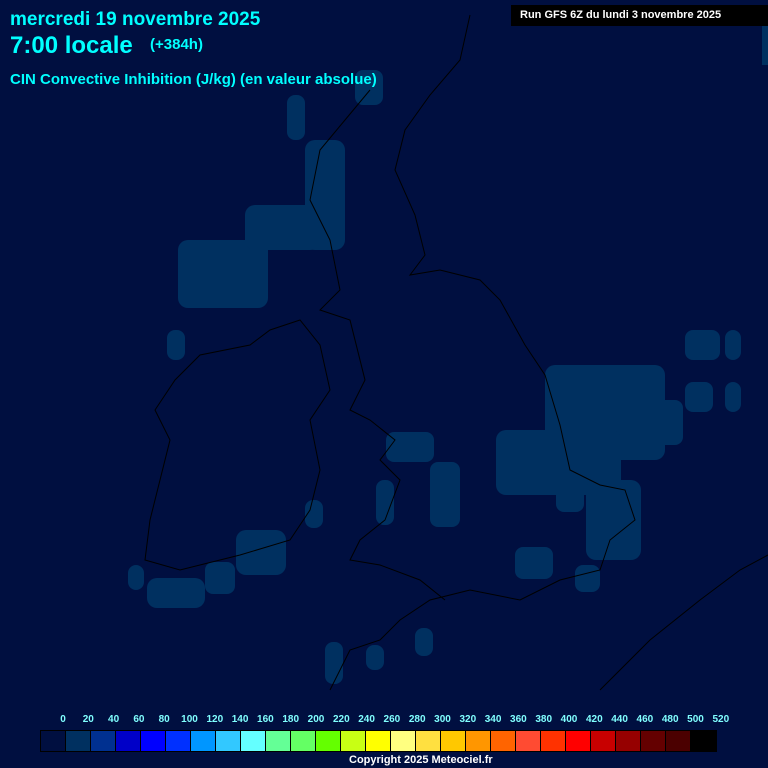 The height and width of the screenshot is (768, 768). What do you see at coordinates (468, 719) in the screenshot?
I see `legend-label: 320` at bounding box center [468, 719].